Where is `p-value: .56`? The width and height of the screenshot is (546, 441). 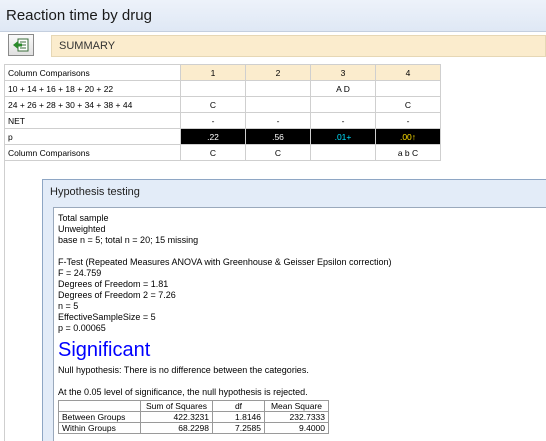 p-value: .56 is located at coordinates (278, 136).